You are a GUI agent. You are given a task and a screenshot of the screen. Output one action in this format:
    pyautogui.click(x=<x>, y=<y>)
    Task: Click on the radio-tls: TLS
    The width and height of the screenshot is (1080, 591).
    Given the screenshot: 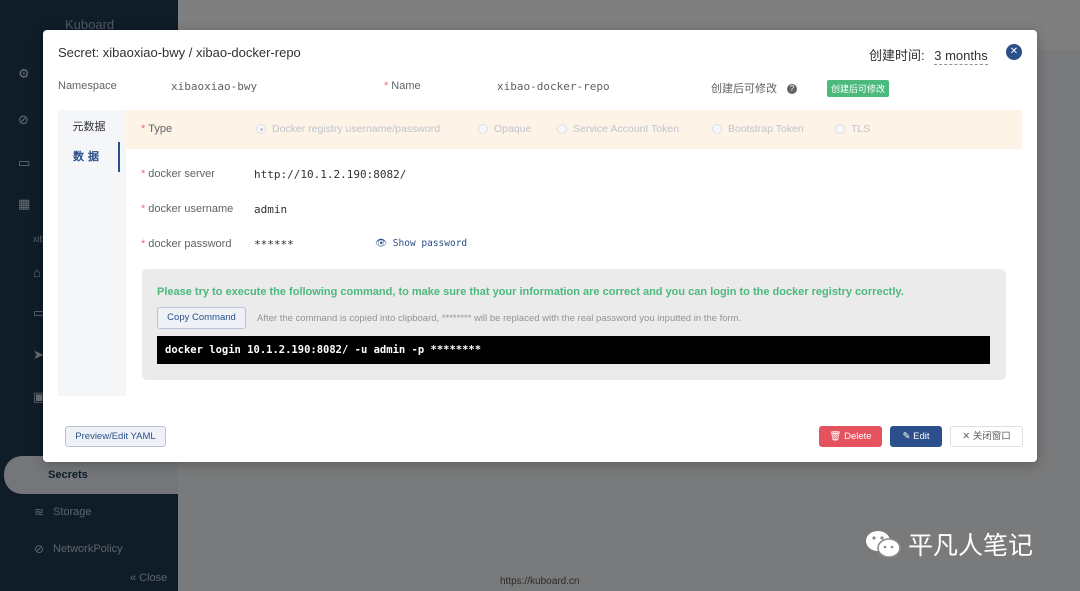 What is the action you would take?
    pyautogui.click(x=852, y=129)
    